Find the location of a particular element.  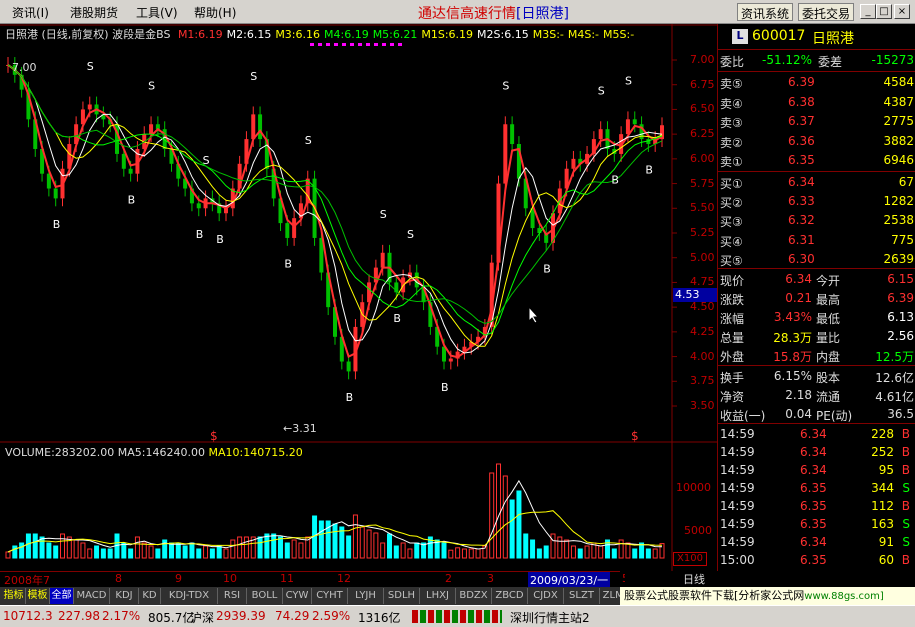

tab-kdj-tdx: KDJ-TDX is located at coordinates (189, 596).